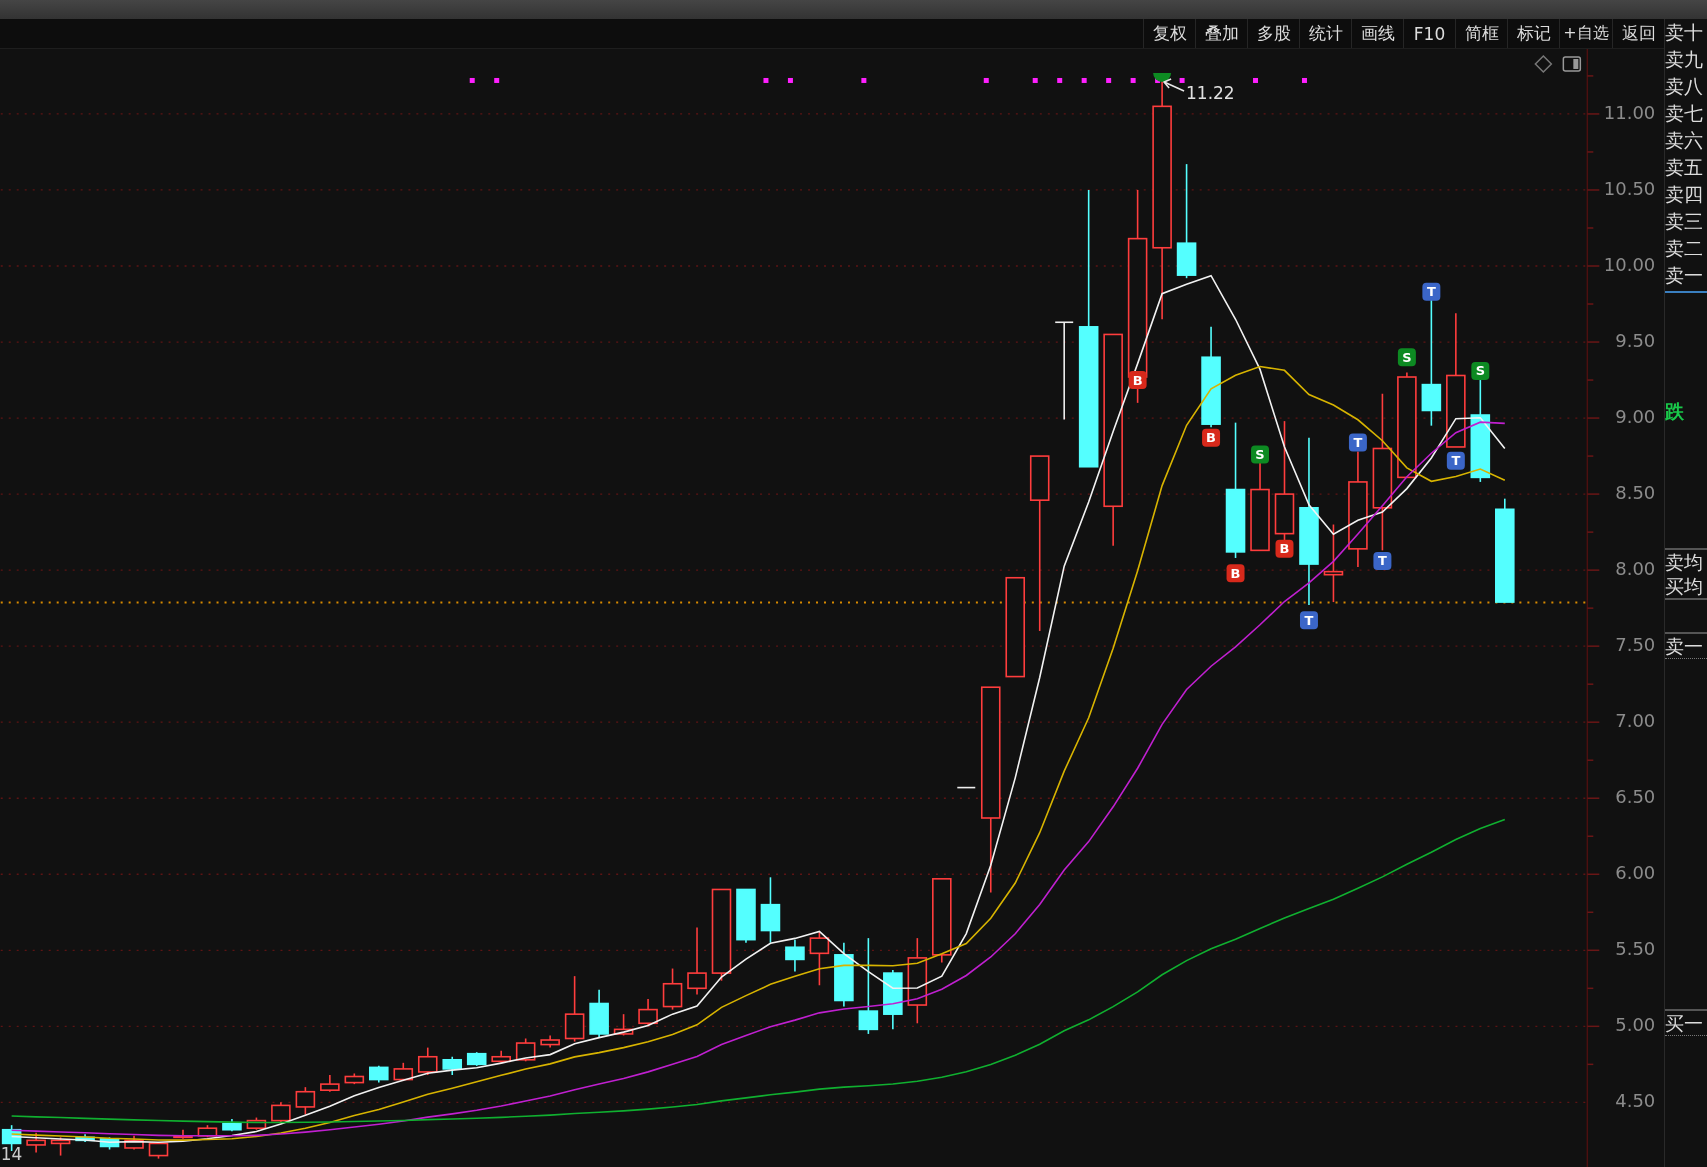 This screenshot has height=1167, width=1707. What do you see at coordinates (1684, 140) in the screenshot?
I see `order-level-label: 卖六` at bounding box center [1684, 140].